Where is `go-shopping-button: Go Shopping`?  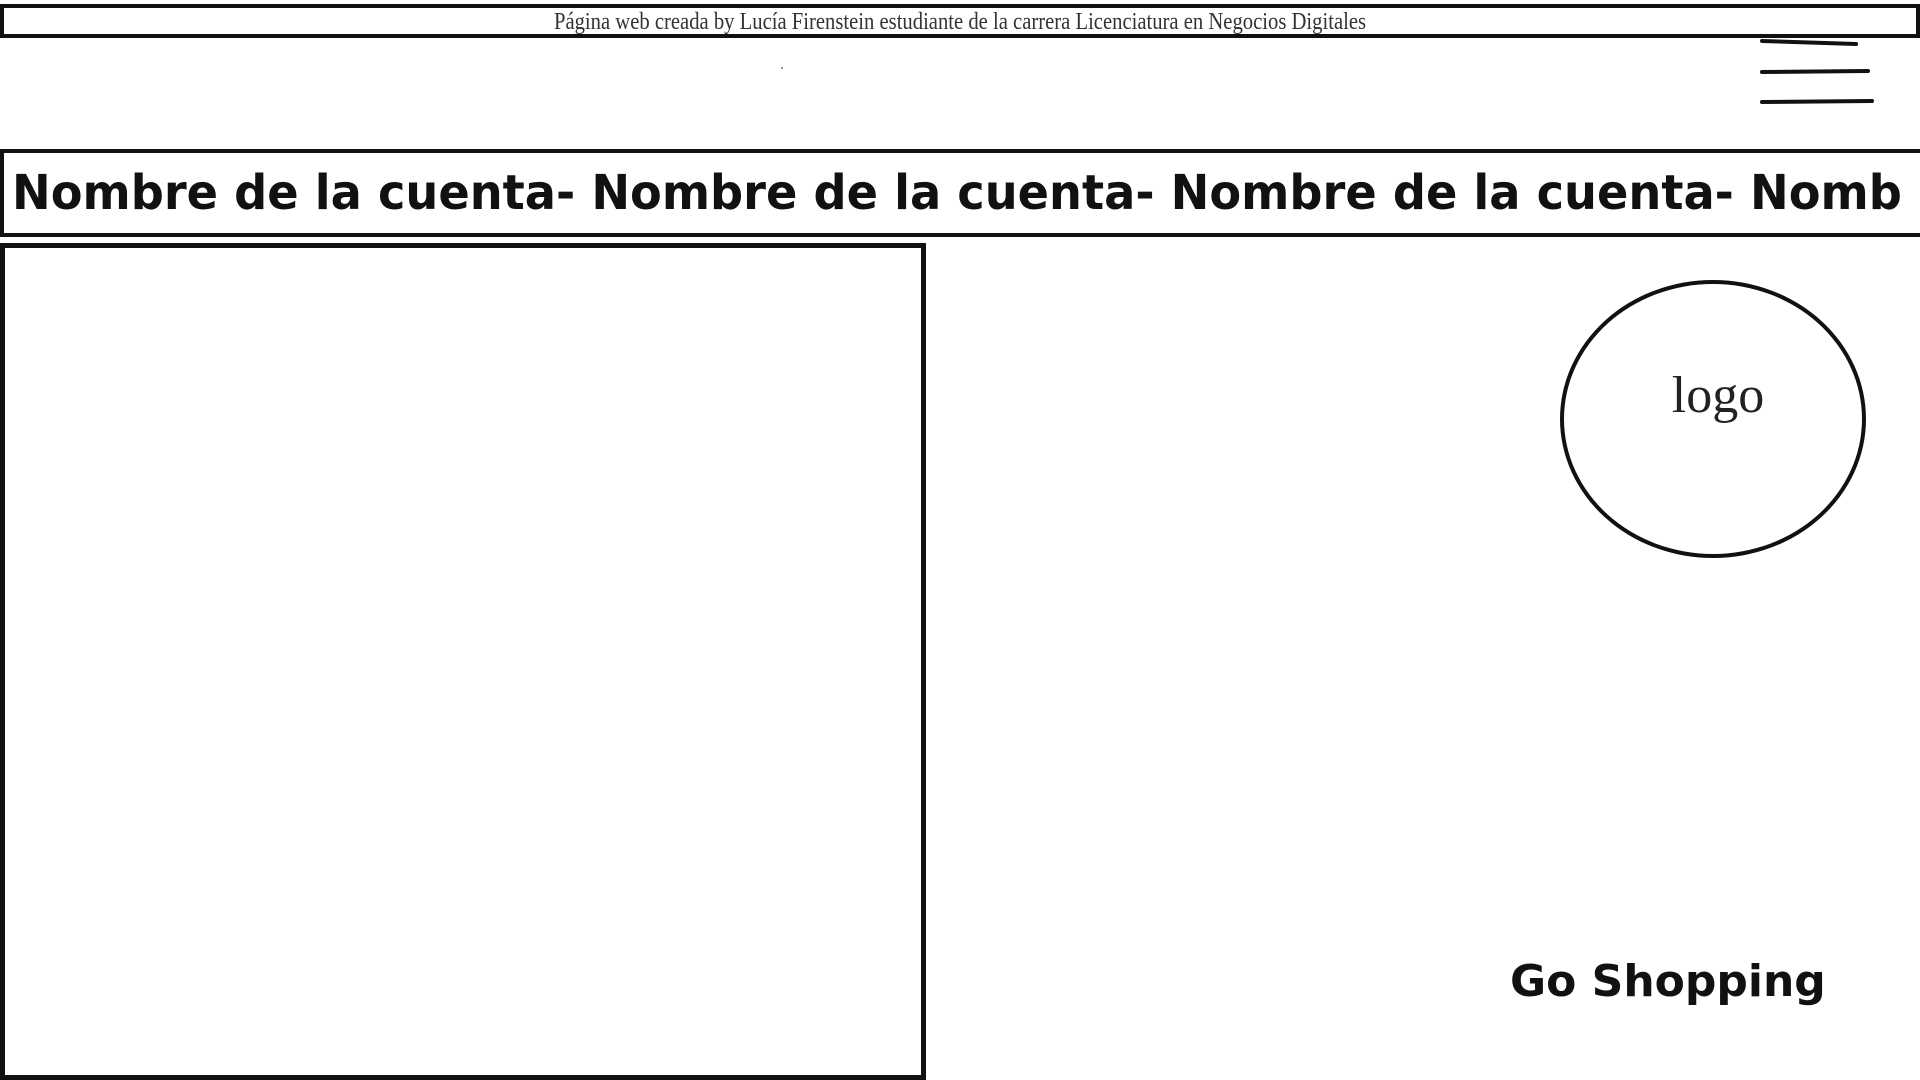 go-shopping-button: Go Shopping is located at coordinates (1675, 984).